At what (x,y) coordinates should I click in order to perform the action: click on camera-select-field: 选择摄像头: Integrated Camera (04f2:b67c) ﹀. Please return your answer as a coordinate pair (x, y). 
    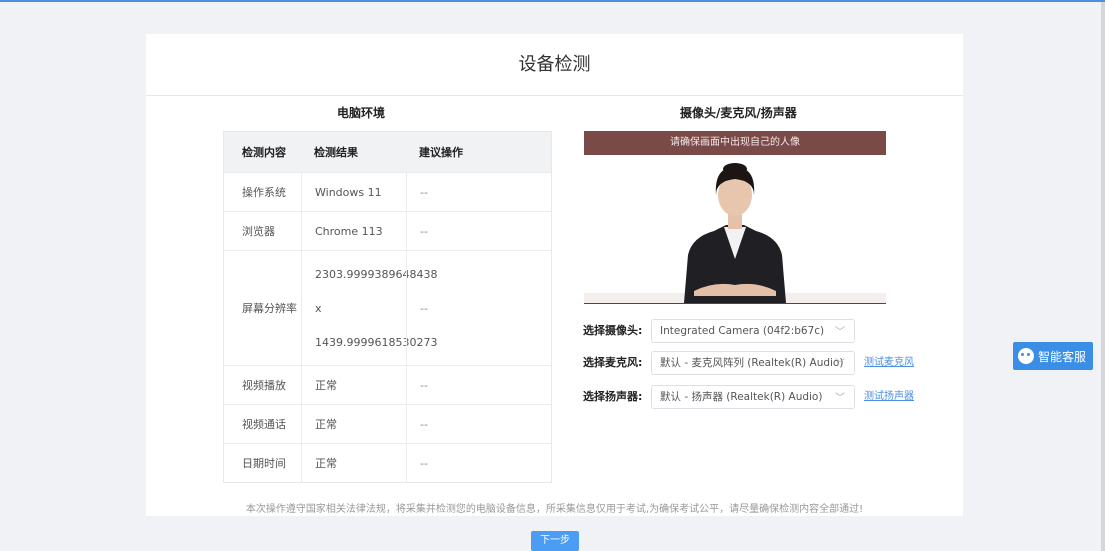
    Looking at the image, I should click on (748, 331).